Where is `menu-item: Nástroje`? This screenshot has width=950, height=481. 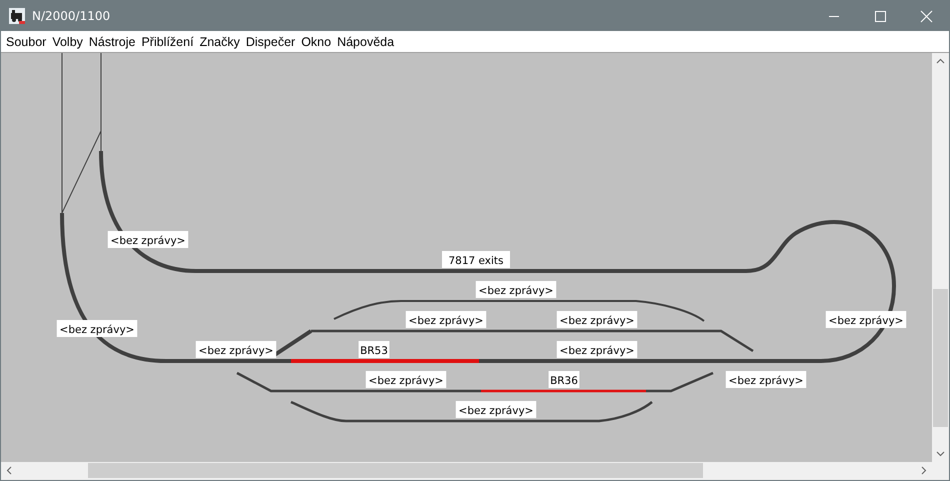
menu-item: Nástroje is located at coordinates (112, 41).